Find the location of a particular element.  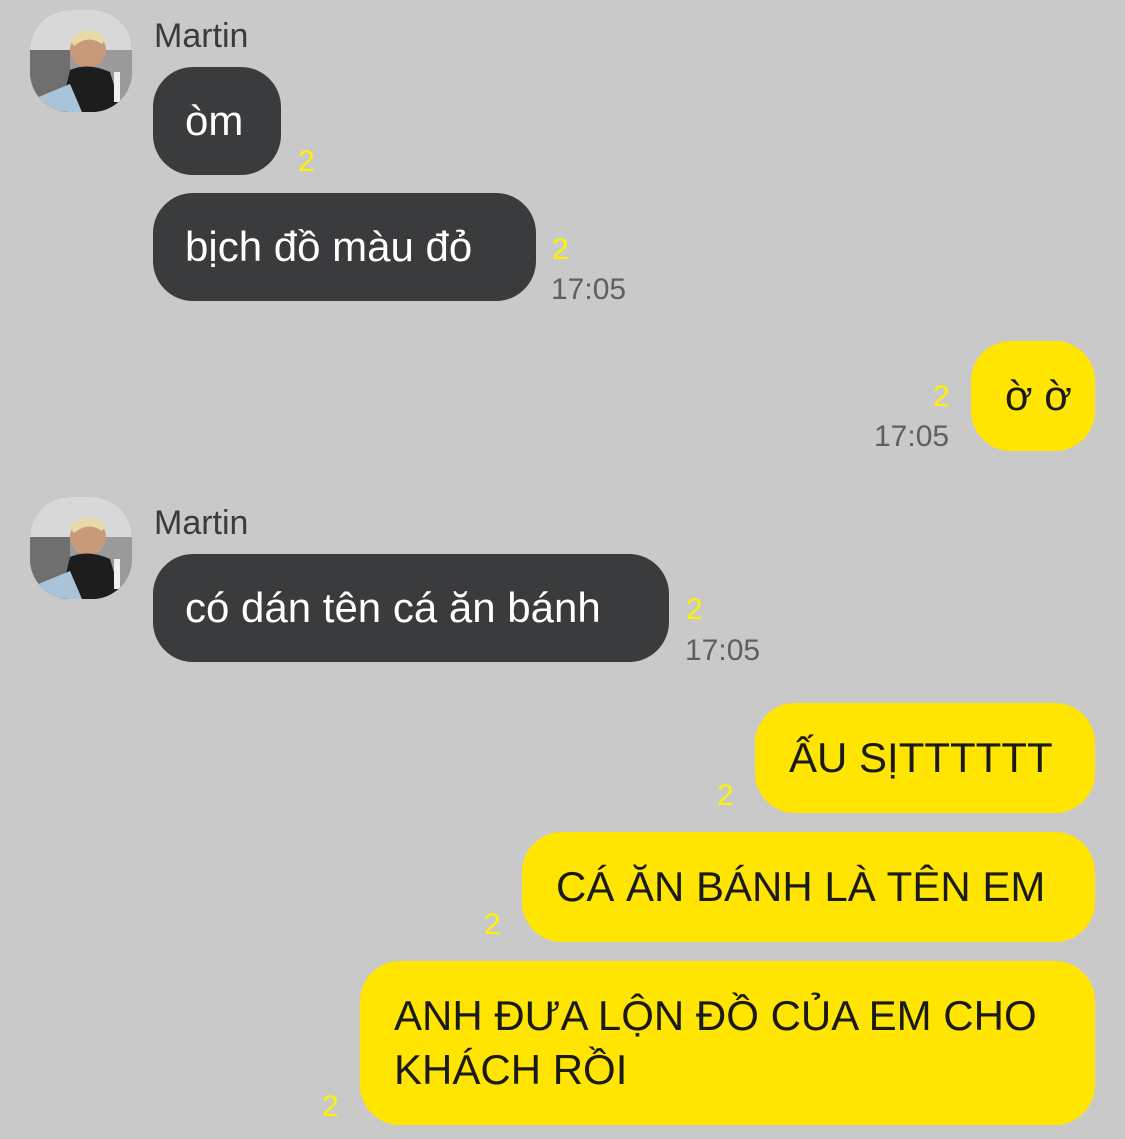

message-text: ờ ờ is located at coordinates (1038, 395).